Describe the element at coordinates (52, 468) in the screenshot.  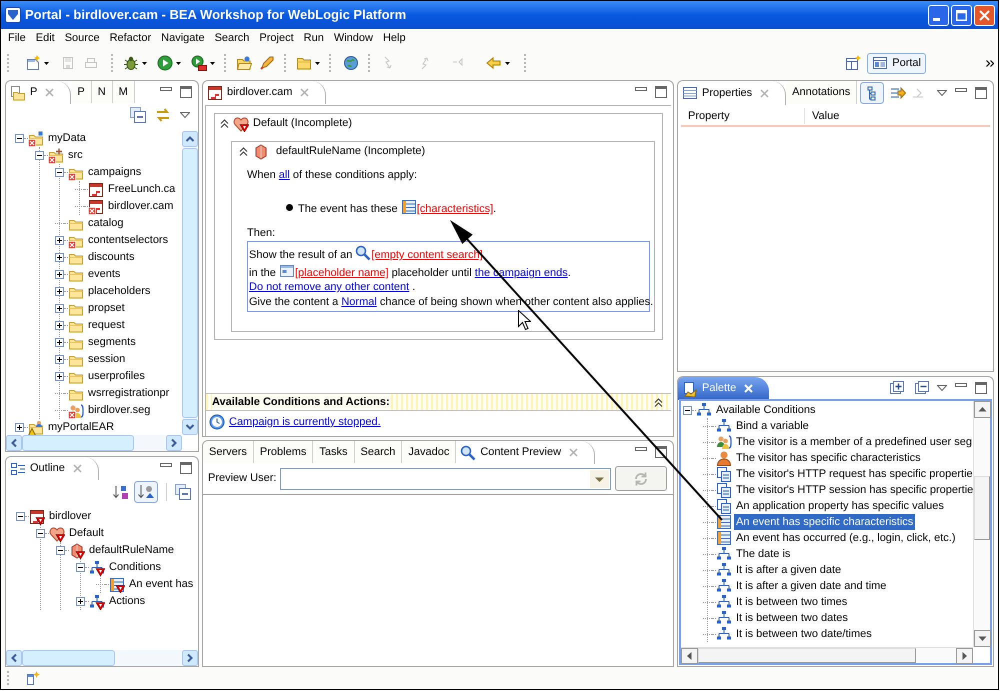
I see `view-tab: Outline` at that location.